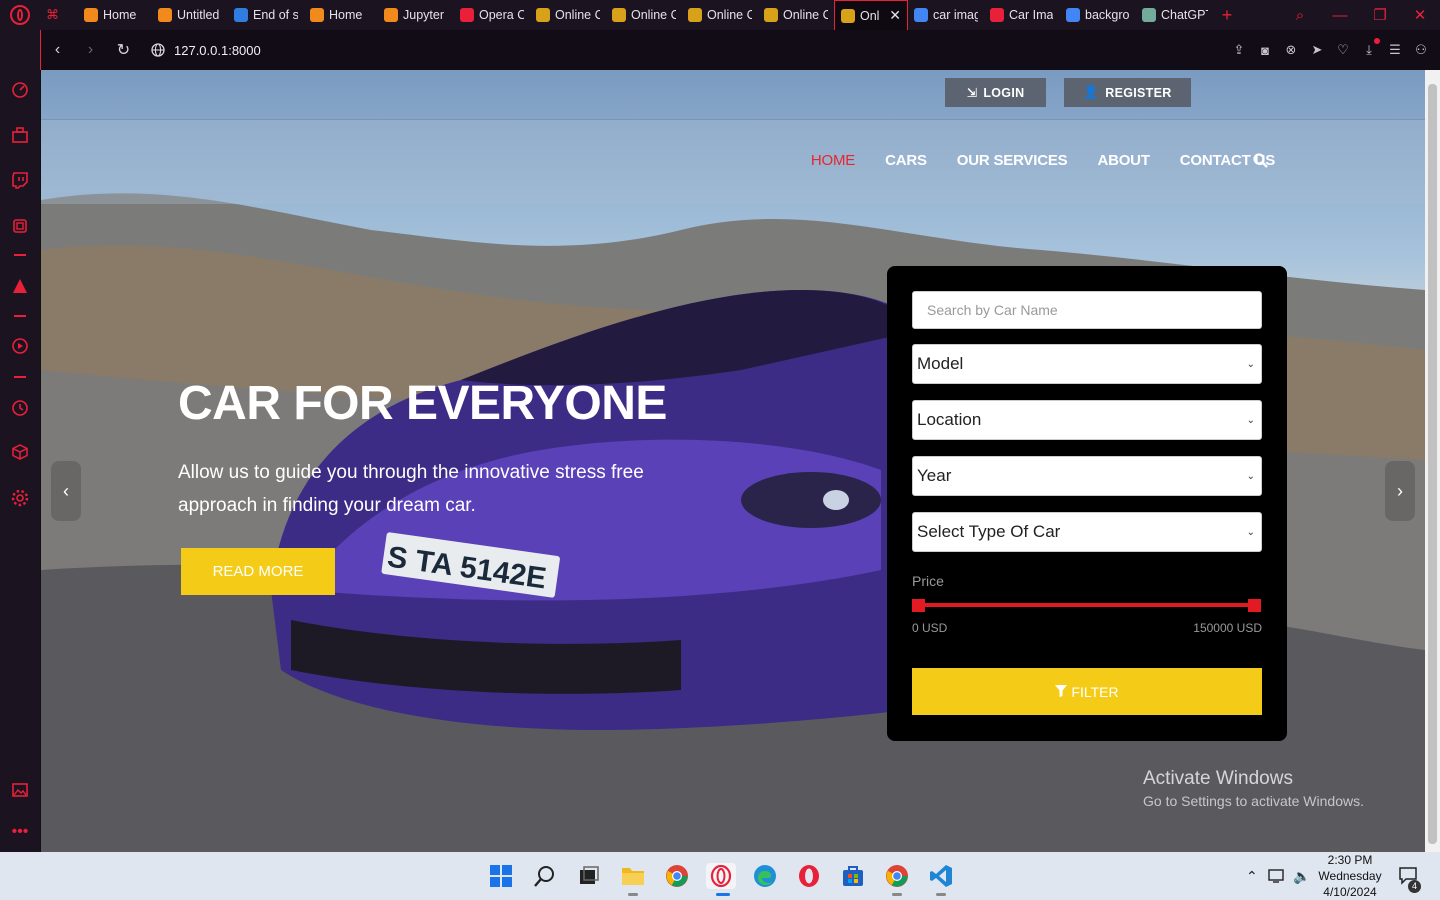 This screenshot has height=900, width=1440. I want to click on task-view-icon, so click(589, 876).